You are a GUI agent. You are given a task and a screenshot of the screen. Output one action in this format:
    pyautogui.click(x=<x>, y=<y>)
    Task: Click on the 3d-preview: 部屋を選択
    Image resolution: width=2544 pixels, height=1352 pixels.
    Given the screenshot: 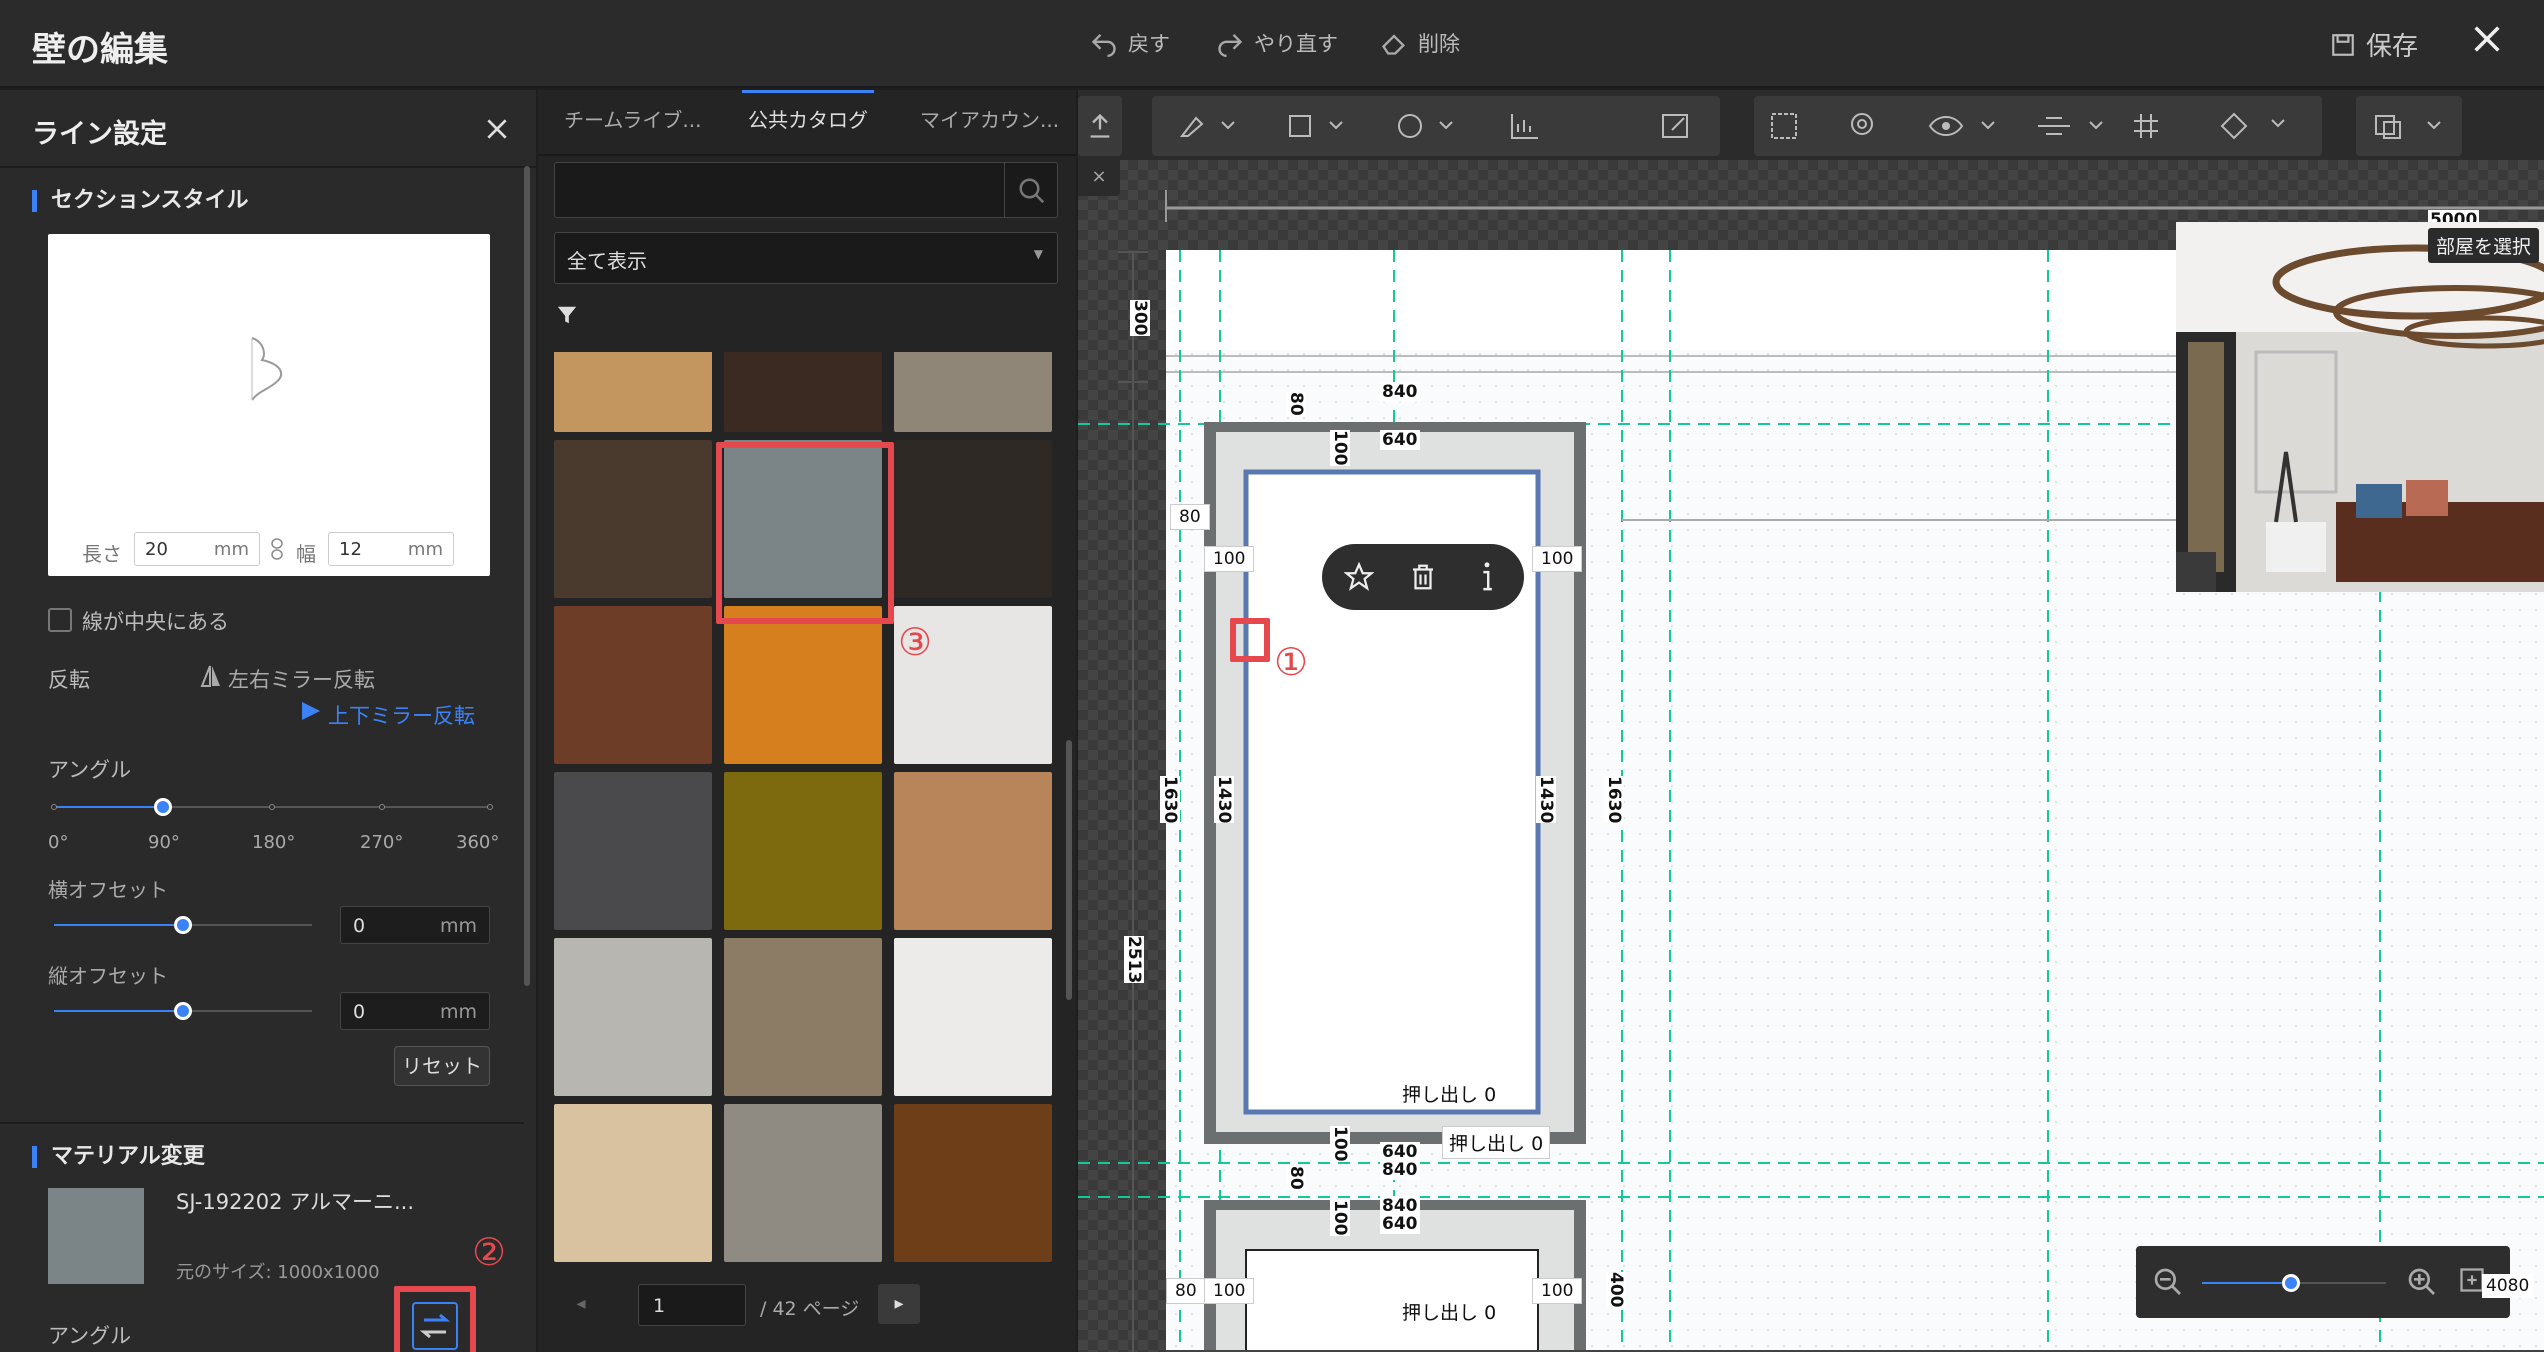 What is the action you would take?
    pyautogui.click(x=2360, y=407)
    